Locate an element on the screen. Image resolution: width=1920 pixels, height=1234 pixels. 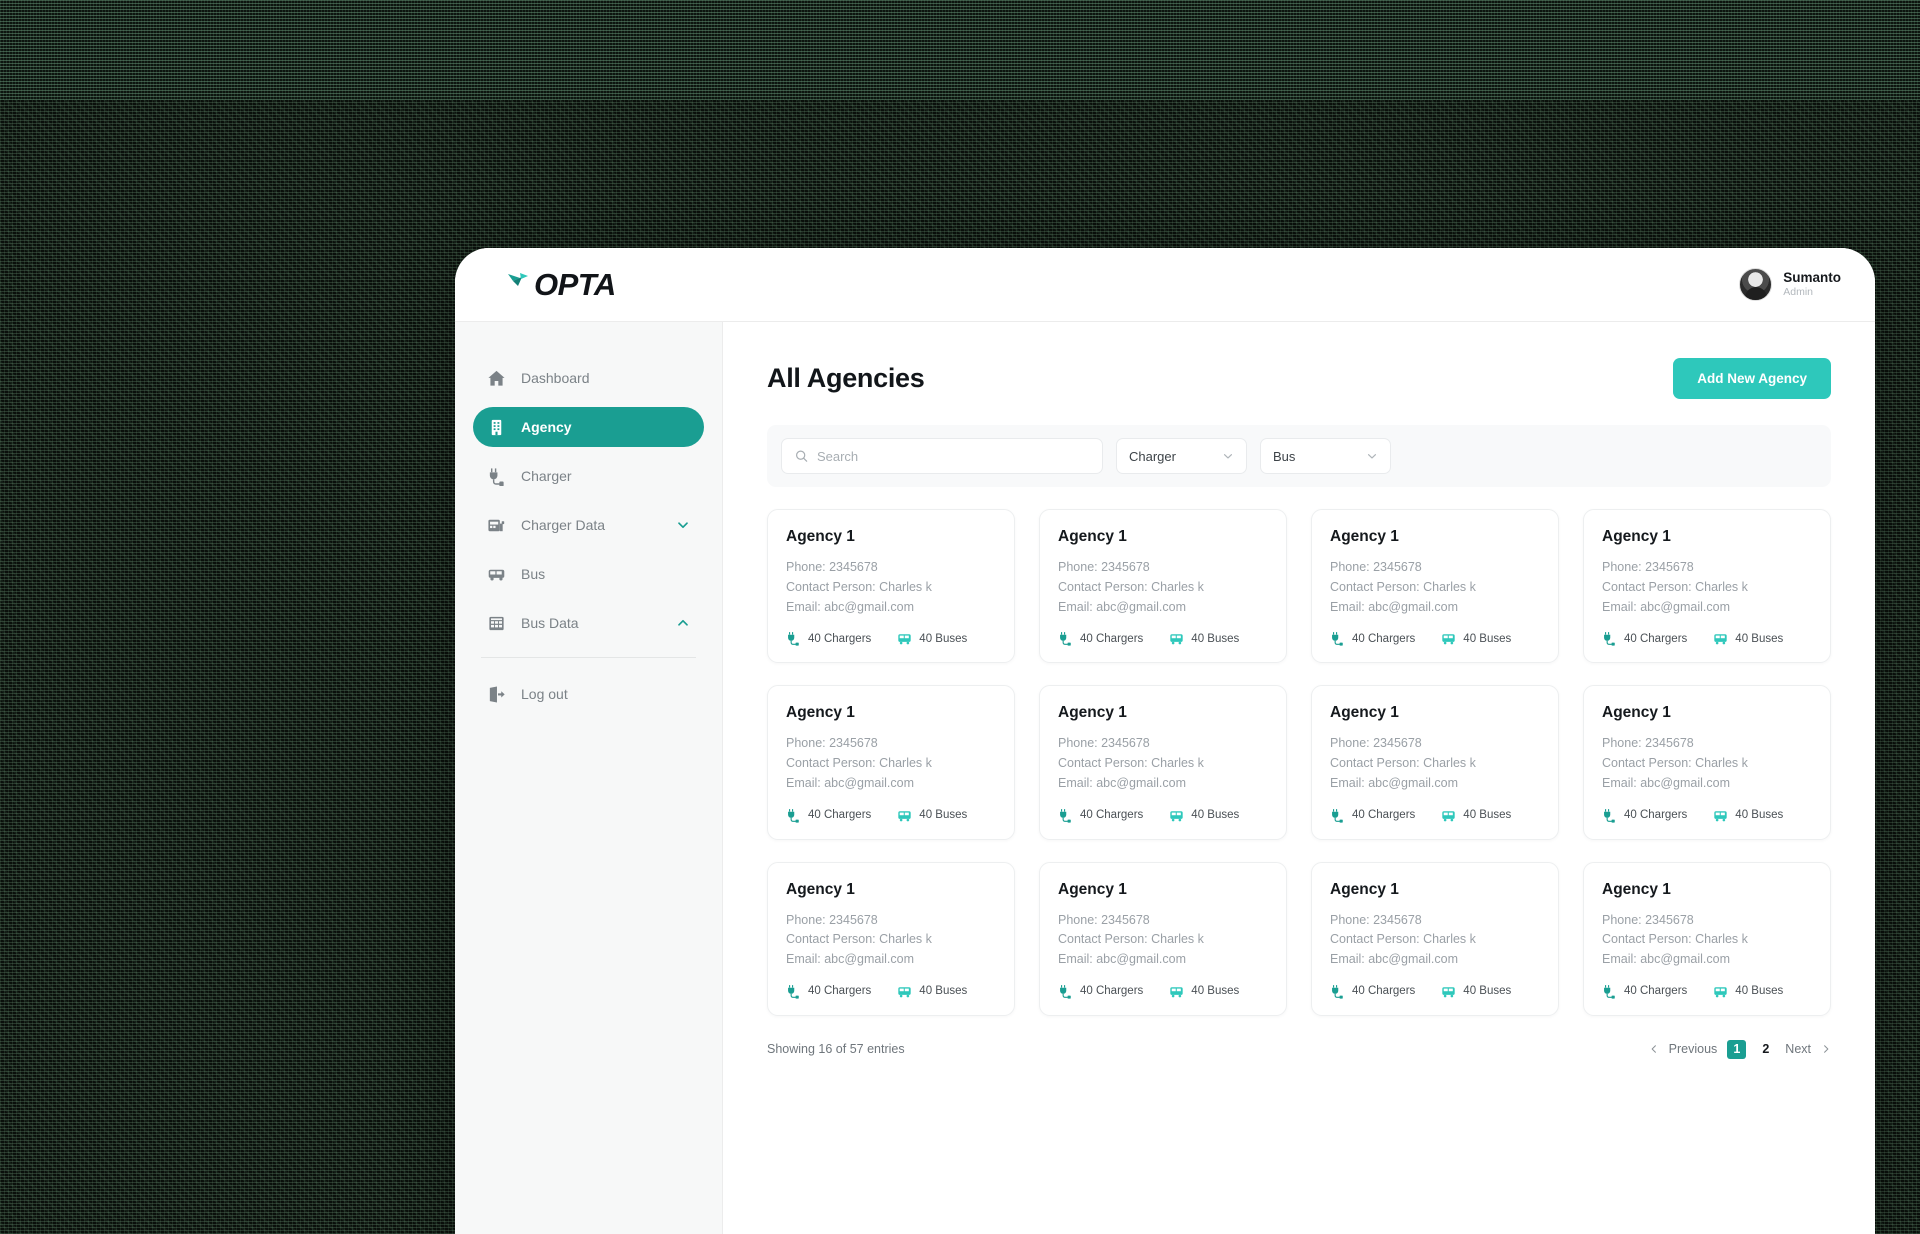
search-icon is located at coordinates (802, 456).